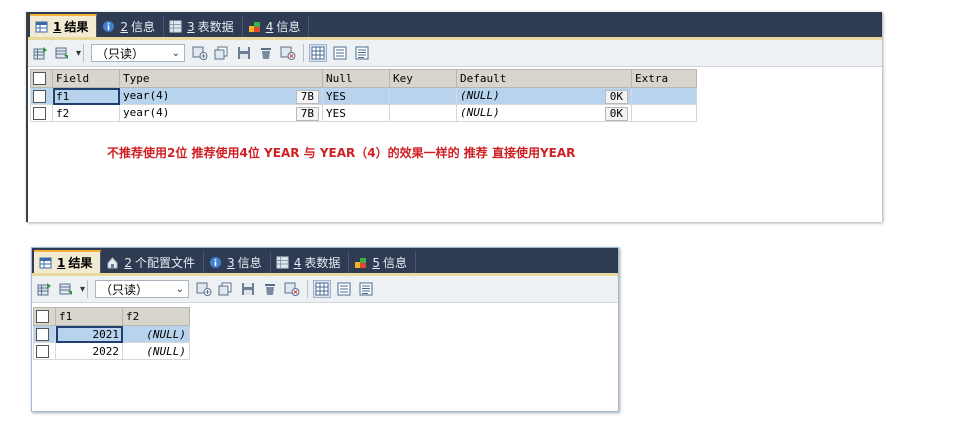 The image size is (955, 433). Describe the element at coordinates (86, 113) in the screenshot. I see `cell-field: f2` at that location.